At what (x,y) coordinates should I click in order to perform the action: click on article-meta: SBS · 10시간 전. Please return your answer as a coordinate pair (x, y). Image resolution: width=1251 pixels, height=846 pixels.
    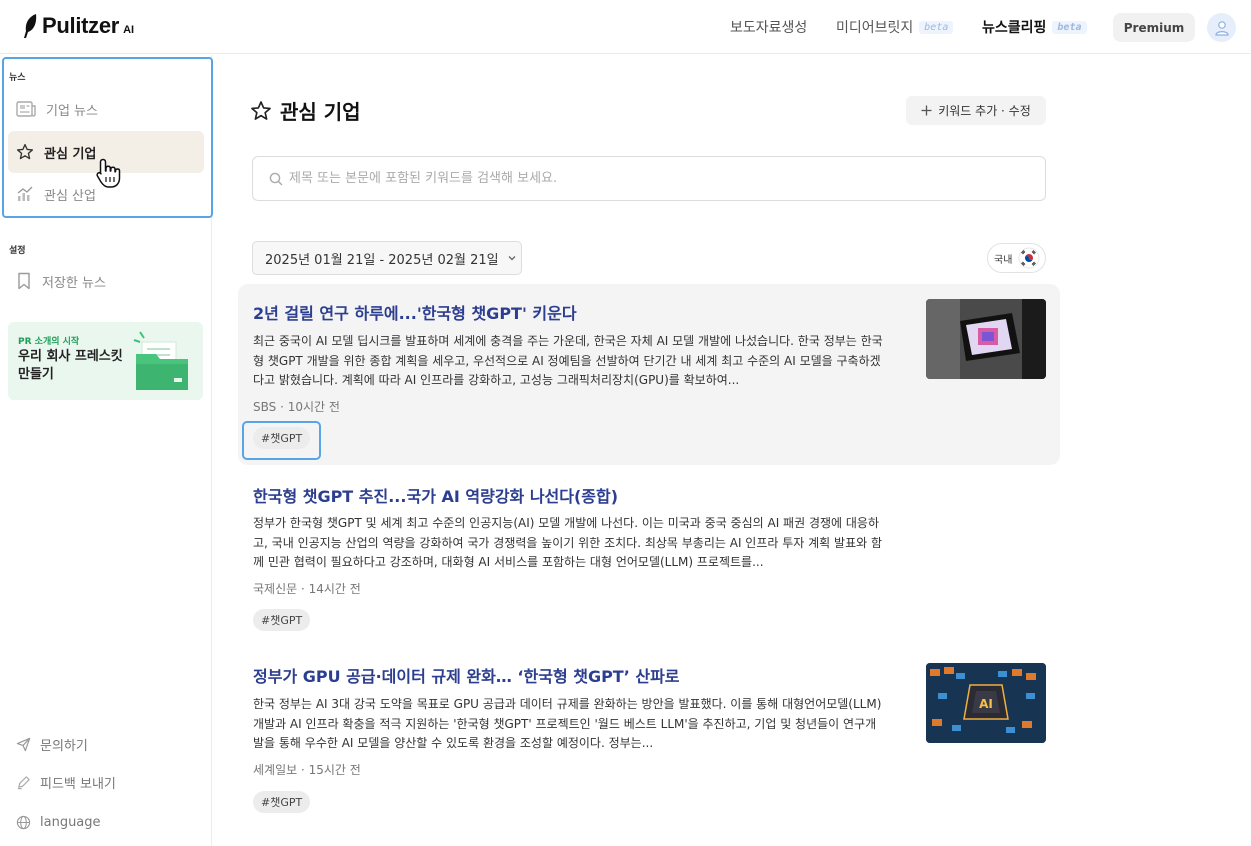
    Looking at the image, I should click on (296, 407).